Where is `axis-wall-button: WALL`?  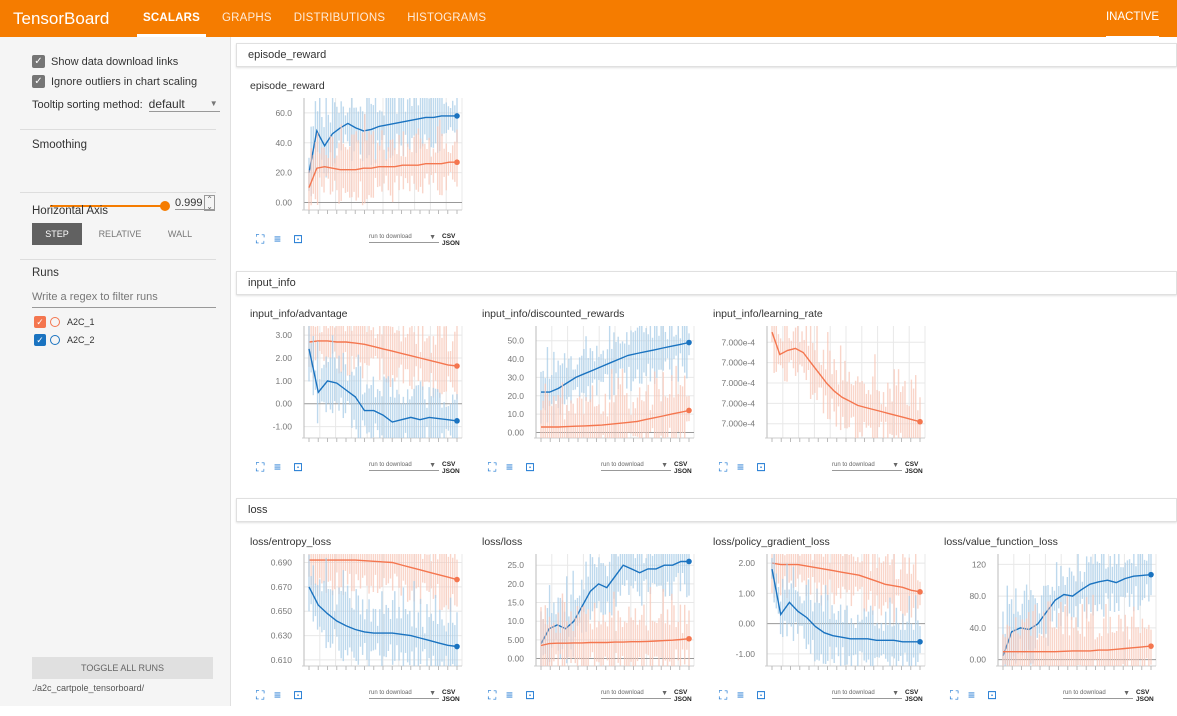
axis-wall-button: WALL is located at coordinates (180, 234).